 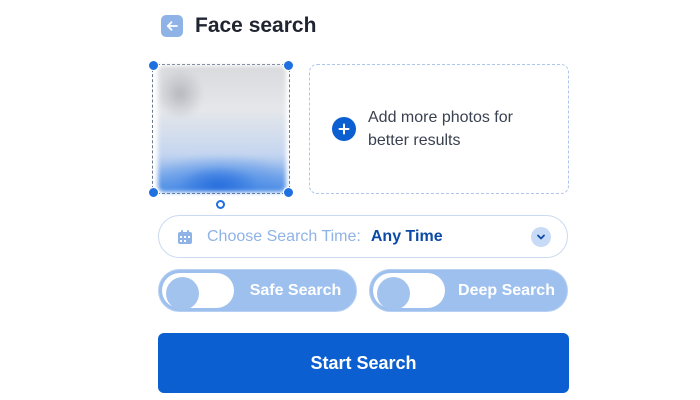 I want to click on page-header: Face search, so click(x=238, y=26).